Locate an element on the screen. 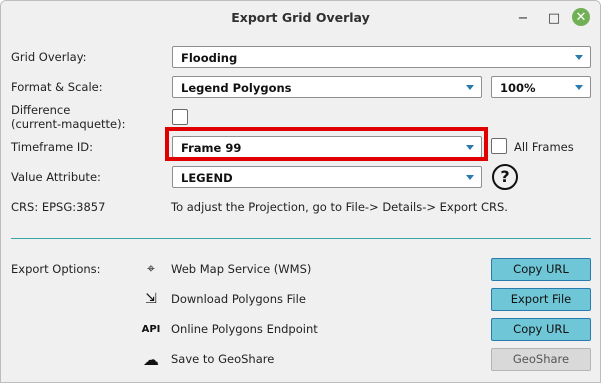 The height and width of the screenshot is (384, 602). copy-endpoint-url-button: Copy URL is located at coordinates (541, 329).